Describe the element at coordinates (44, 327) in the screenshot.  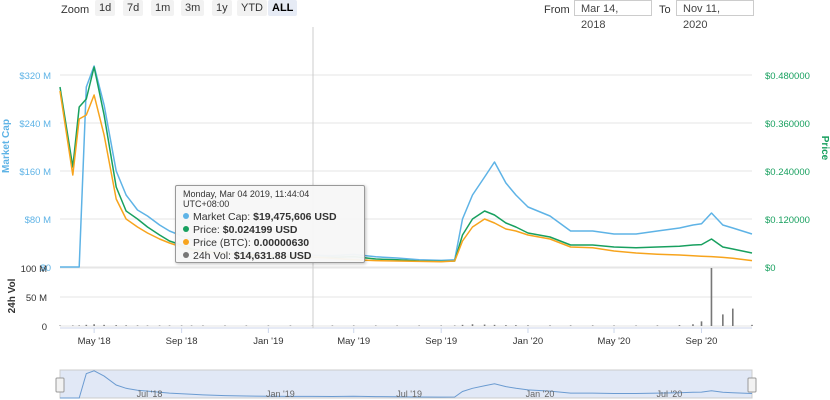
I see `volume-tick-label: 0` at that location.